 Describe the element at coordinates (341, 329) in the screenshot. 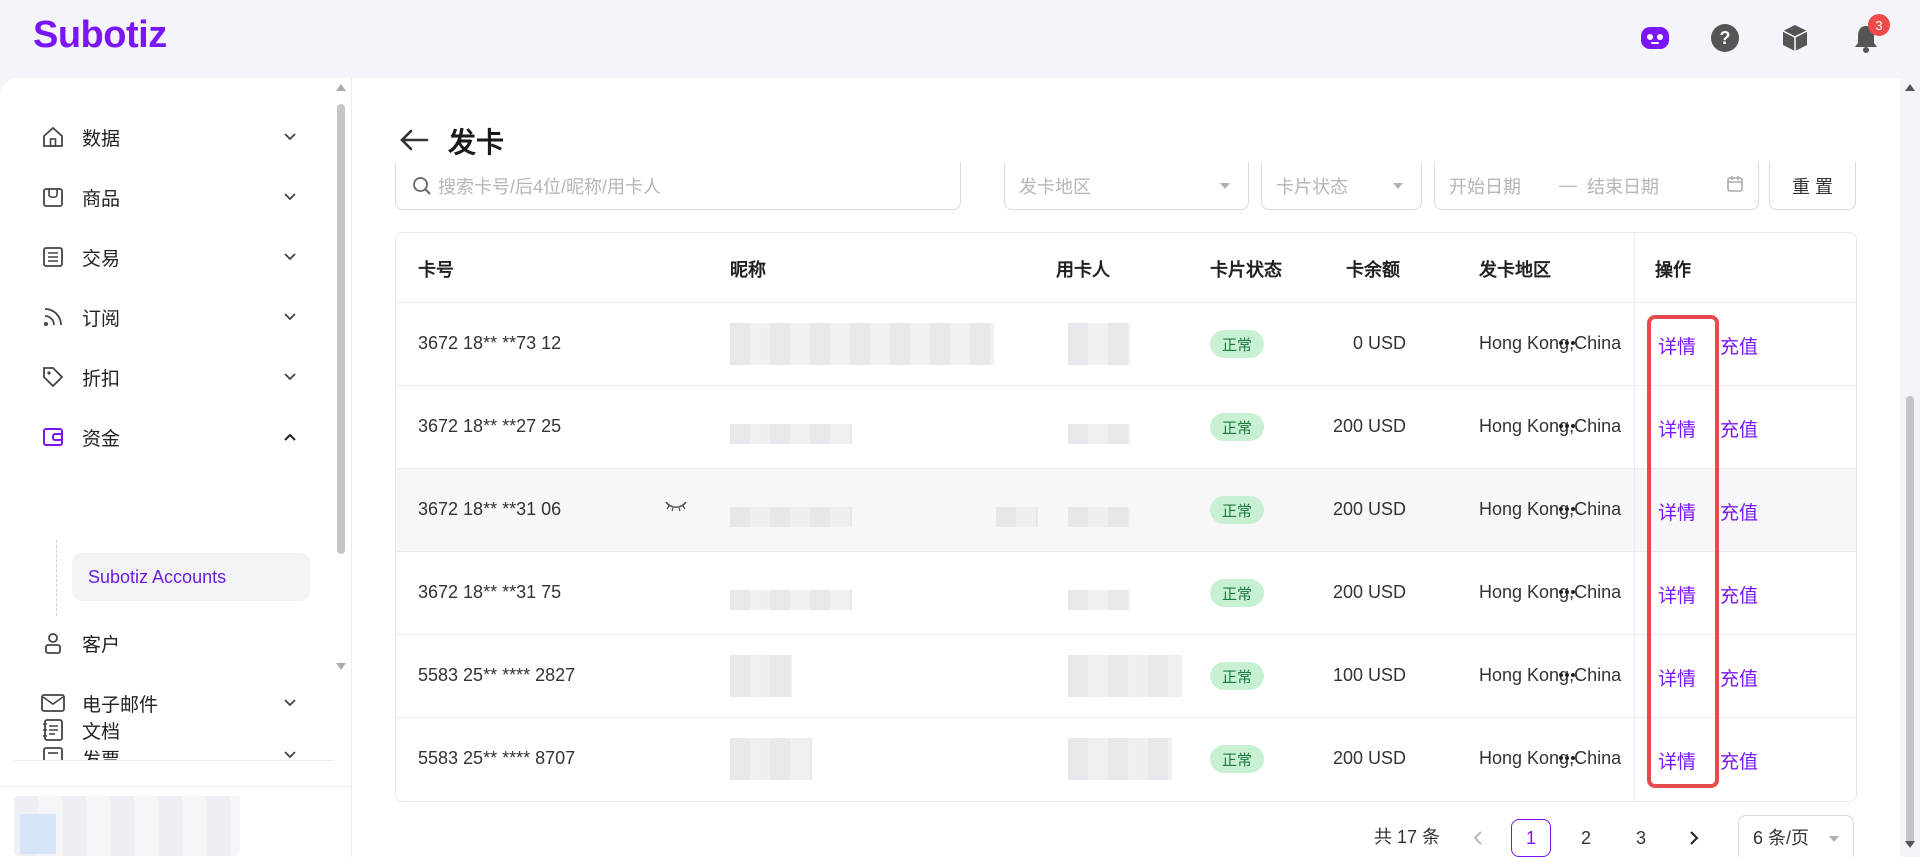

I see `sidebar-scroll-thumb` at that location.